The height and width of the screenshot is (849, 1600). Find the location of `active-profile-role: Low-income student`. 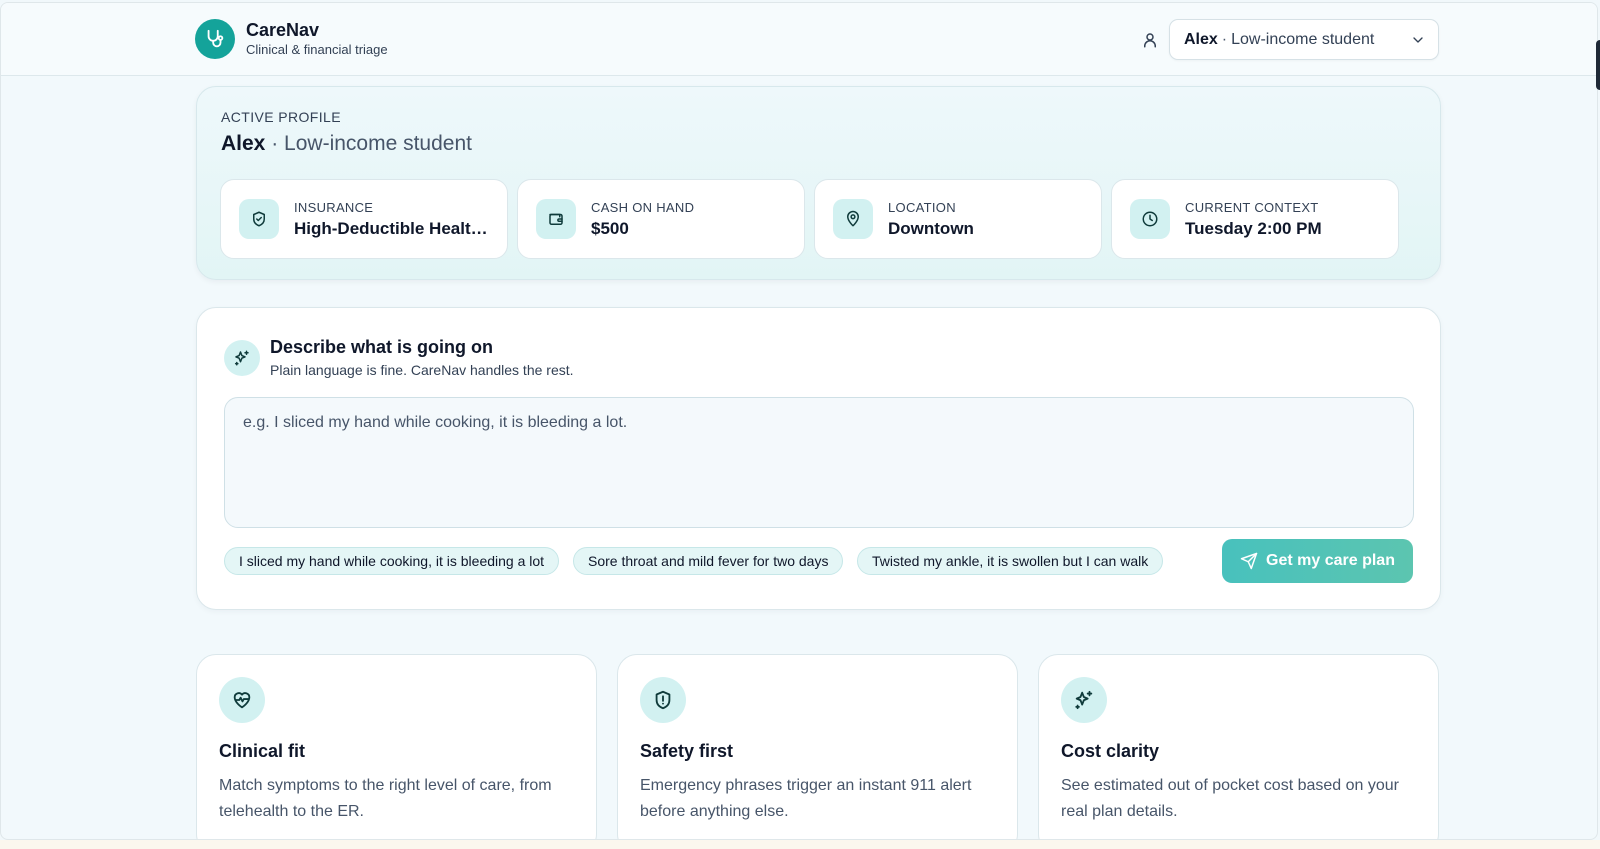

active-profile-role: Low-income student is located at coordinates (378, 143).